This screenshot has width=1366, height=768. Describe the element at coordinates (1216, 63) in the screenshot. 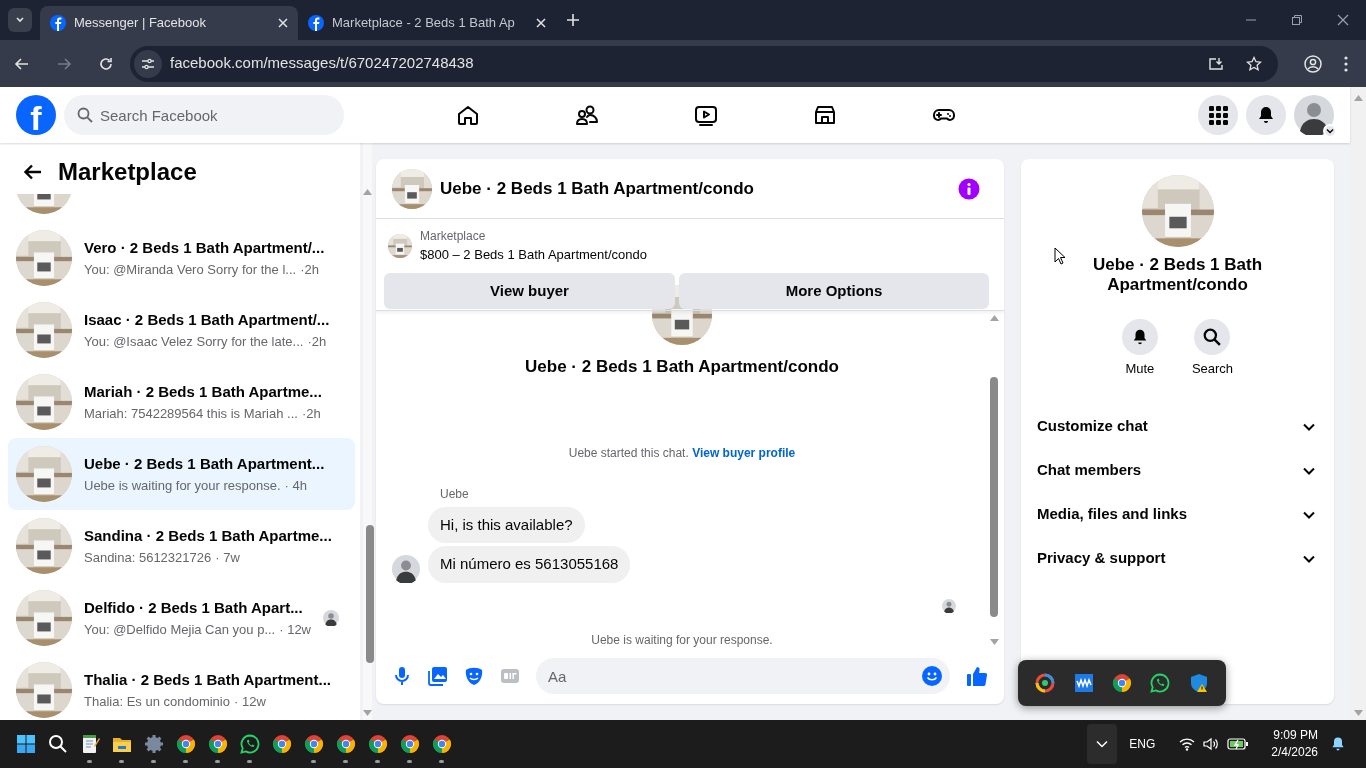

I see `install-icon` at that location.